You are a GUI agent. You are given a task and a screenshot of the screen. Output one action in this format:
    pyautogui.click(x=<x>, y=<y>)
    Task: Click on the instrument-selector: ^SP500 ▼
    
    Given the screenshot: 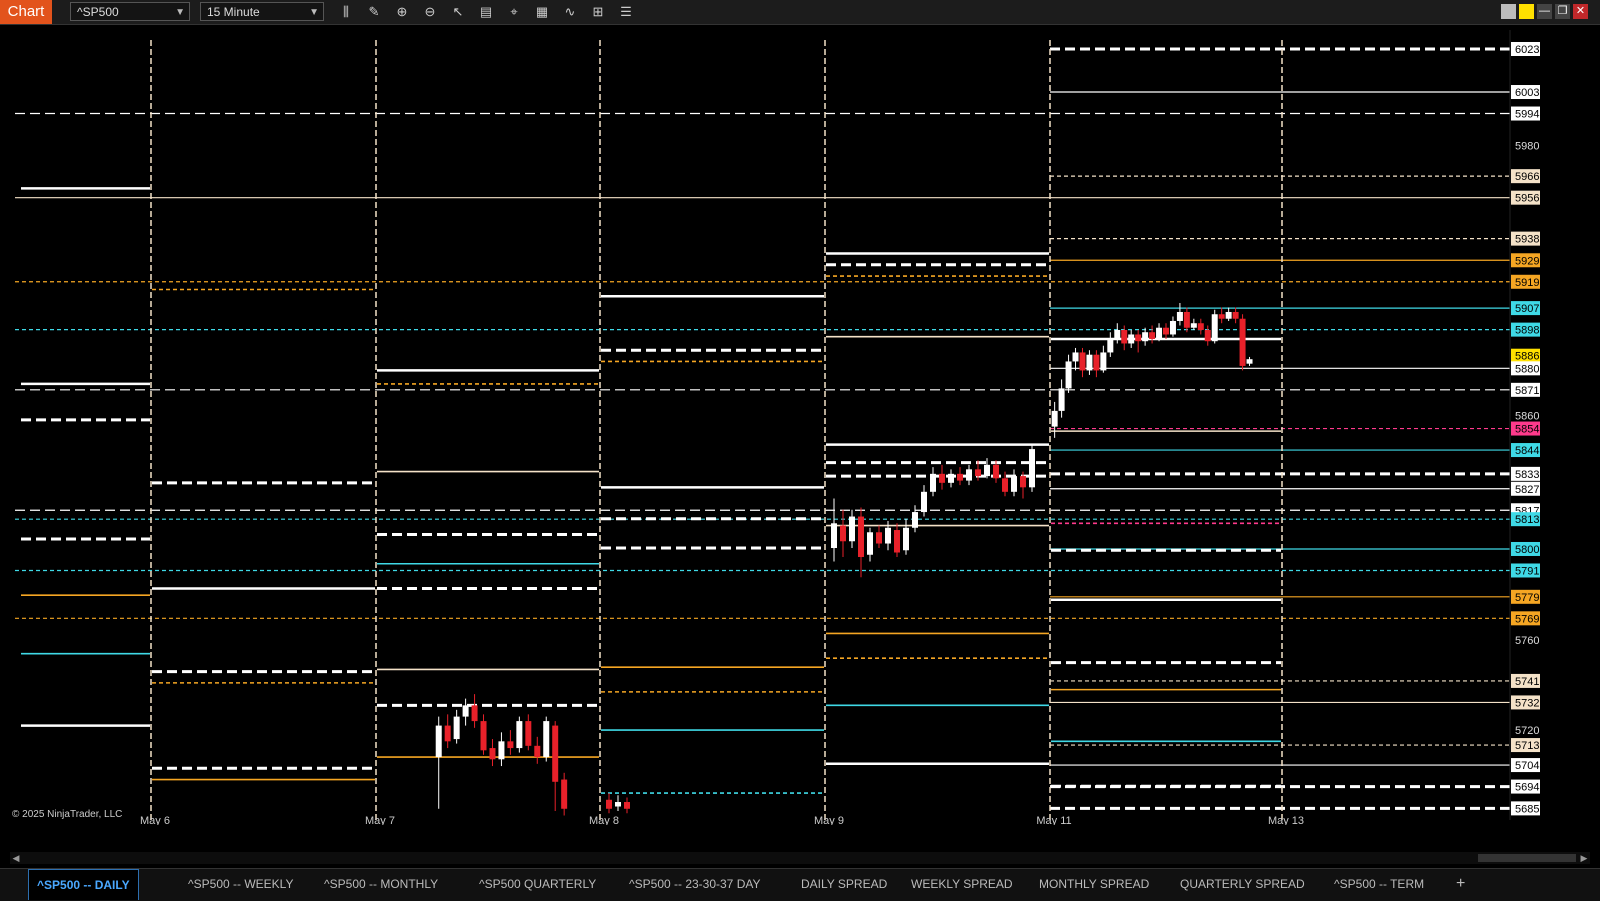 What is the action you would take?
    pyautogui.click(x=130, y=11)
    